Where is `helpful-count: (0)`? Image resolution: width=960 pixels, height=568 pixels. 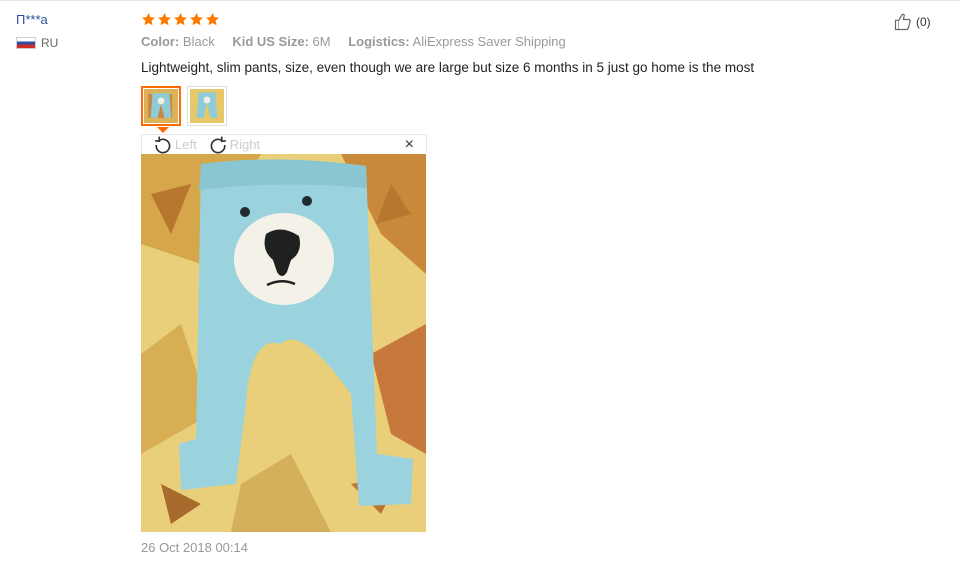
helpful-count: (0) is located at coordinates (923, 22).